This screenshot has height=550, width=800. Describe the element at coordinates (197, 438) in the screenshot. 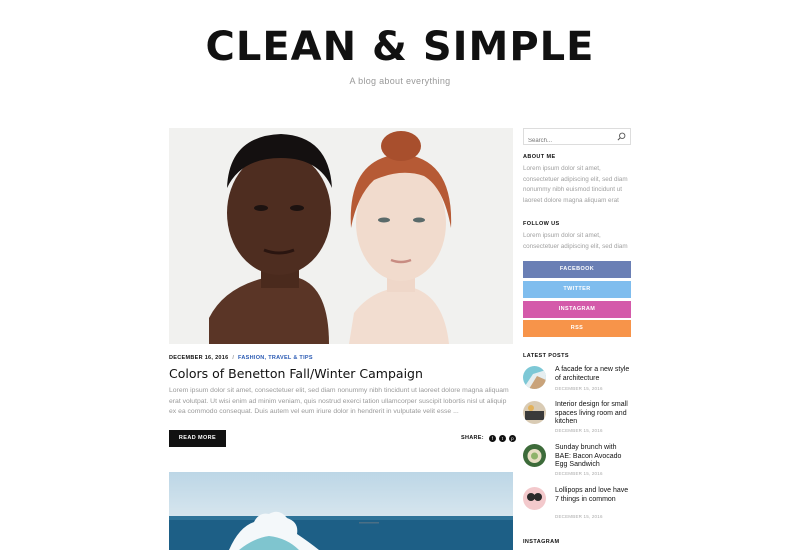

I see `read-more-button: READ MORE` at that location.